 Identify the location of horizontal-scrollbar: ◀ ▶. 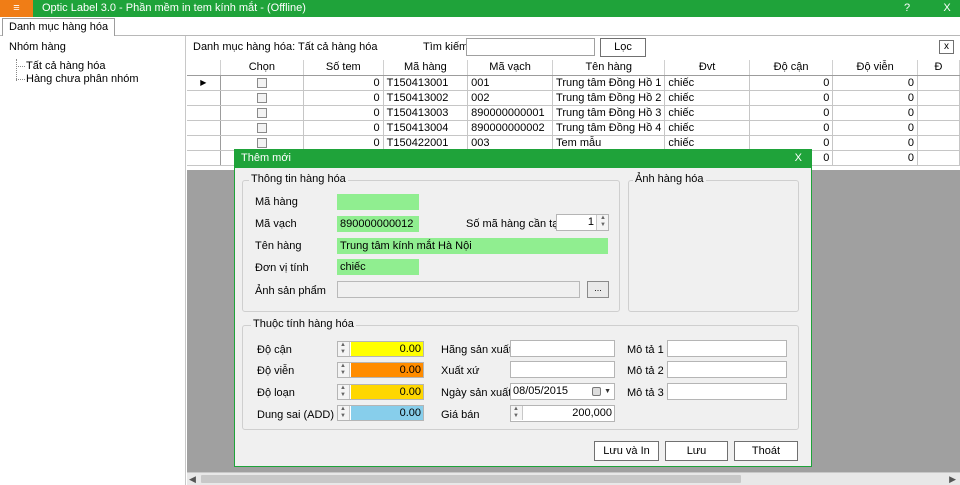
(573, 478).